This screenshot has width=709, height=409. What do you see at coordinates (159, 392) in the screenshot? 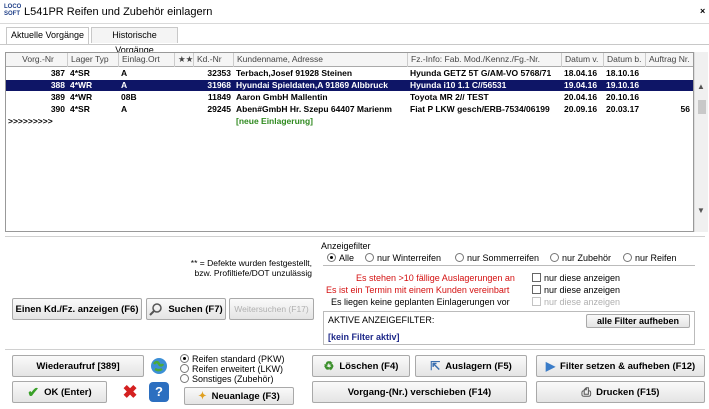
I see `help-icon: ?` at bounding box center [159, 392].